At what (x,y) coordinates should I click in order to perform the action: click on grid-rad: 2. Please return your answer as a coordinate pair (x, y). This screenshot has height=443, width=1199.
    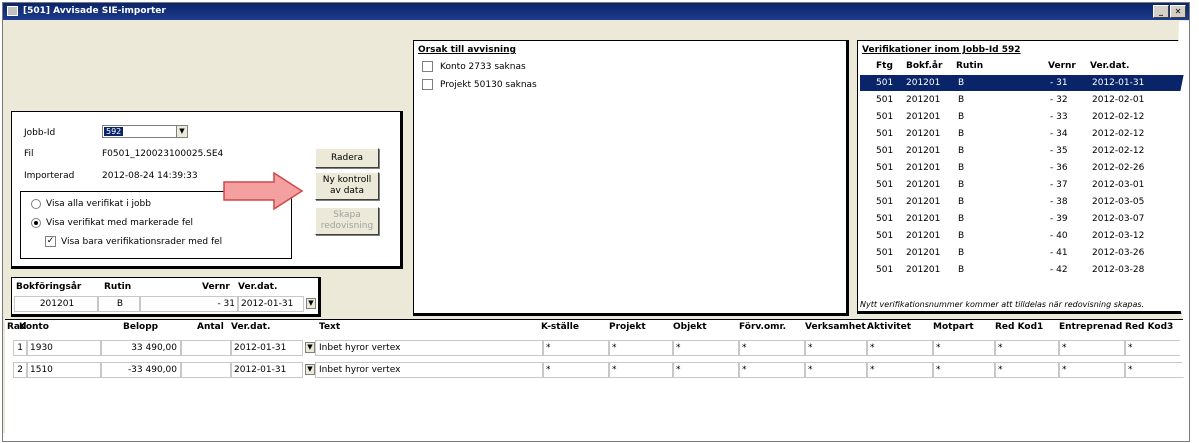
    Looking at the image, I should click on (20, 370).